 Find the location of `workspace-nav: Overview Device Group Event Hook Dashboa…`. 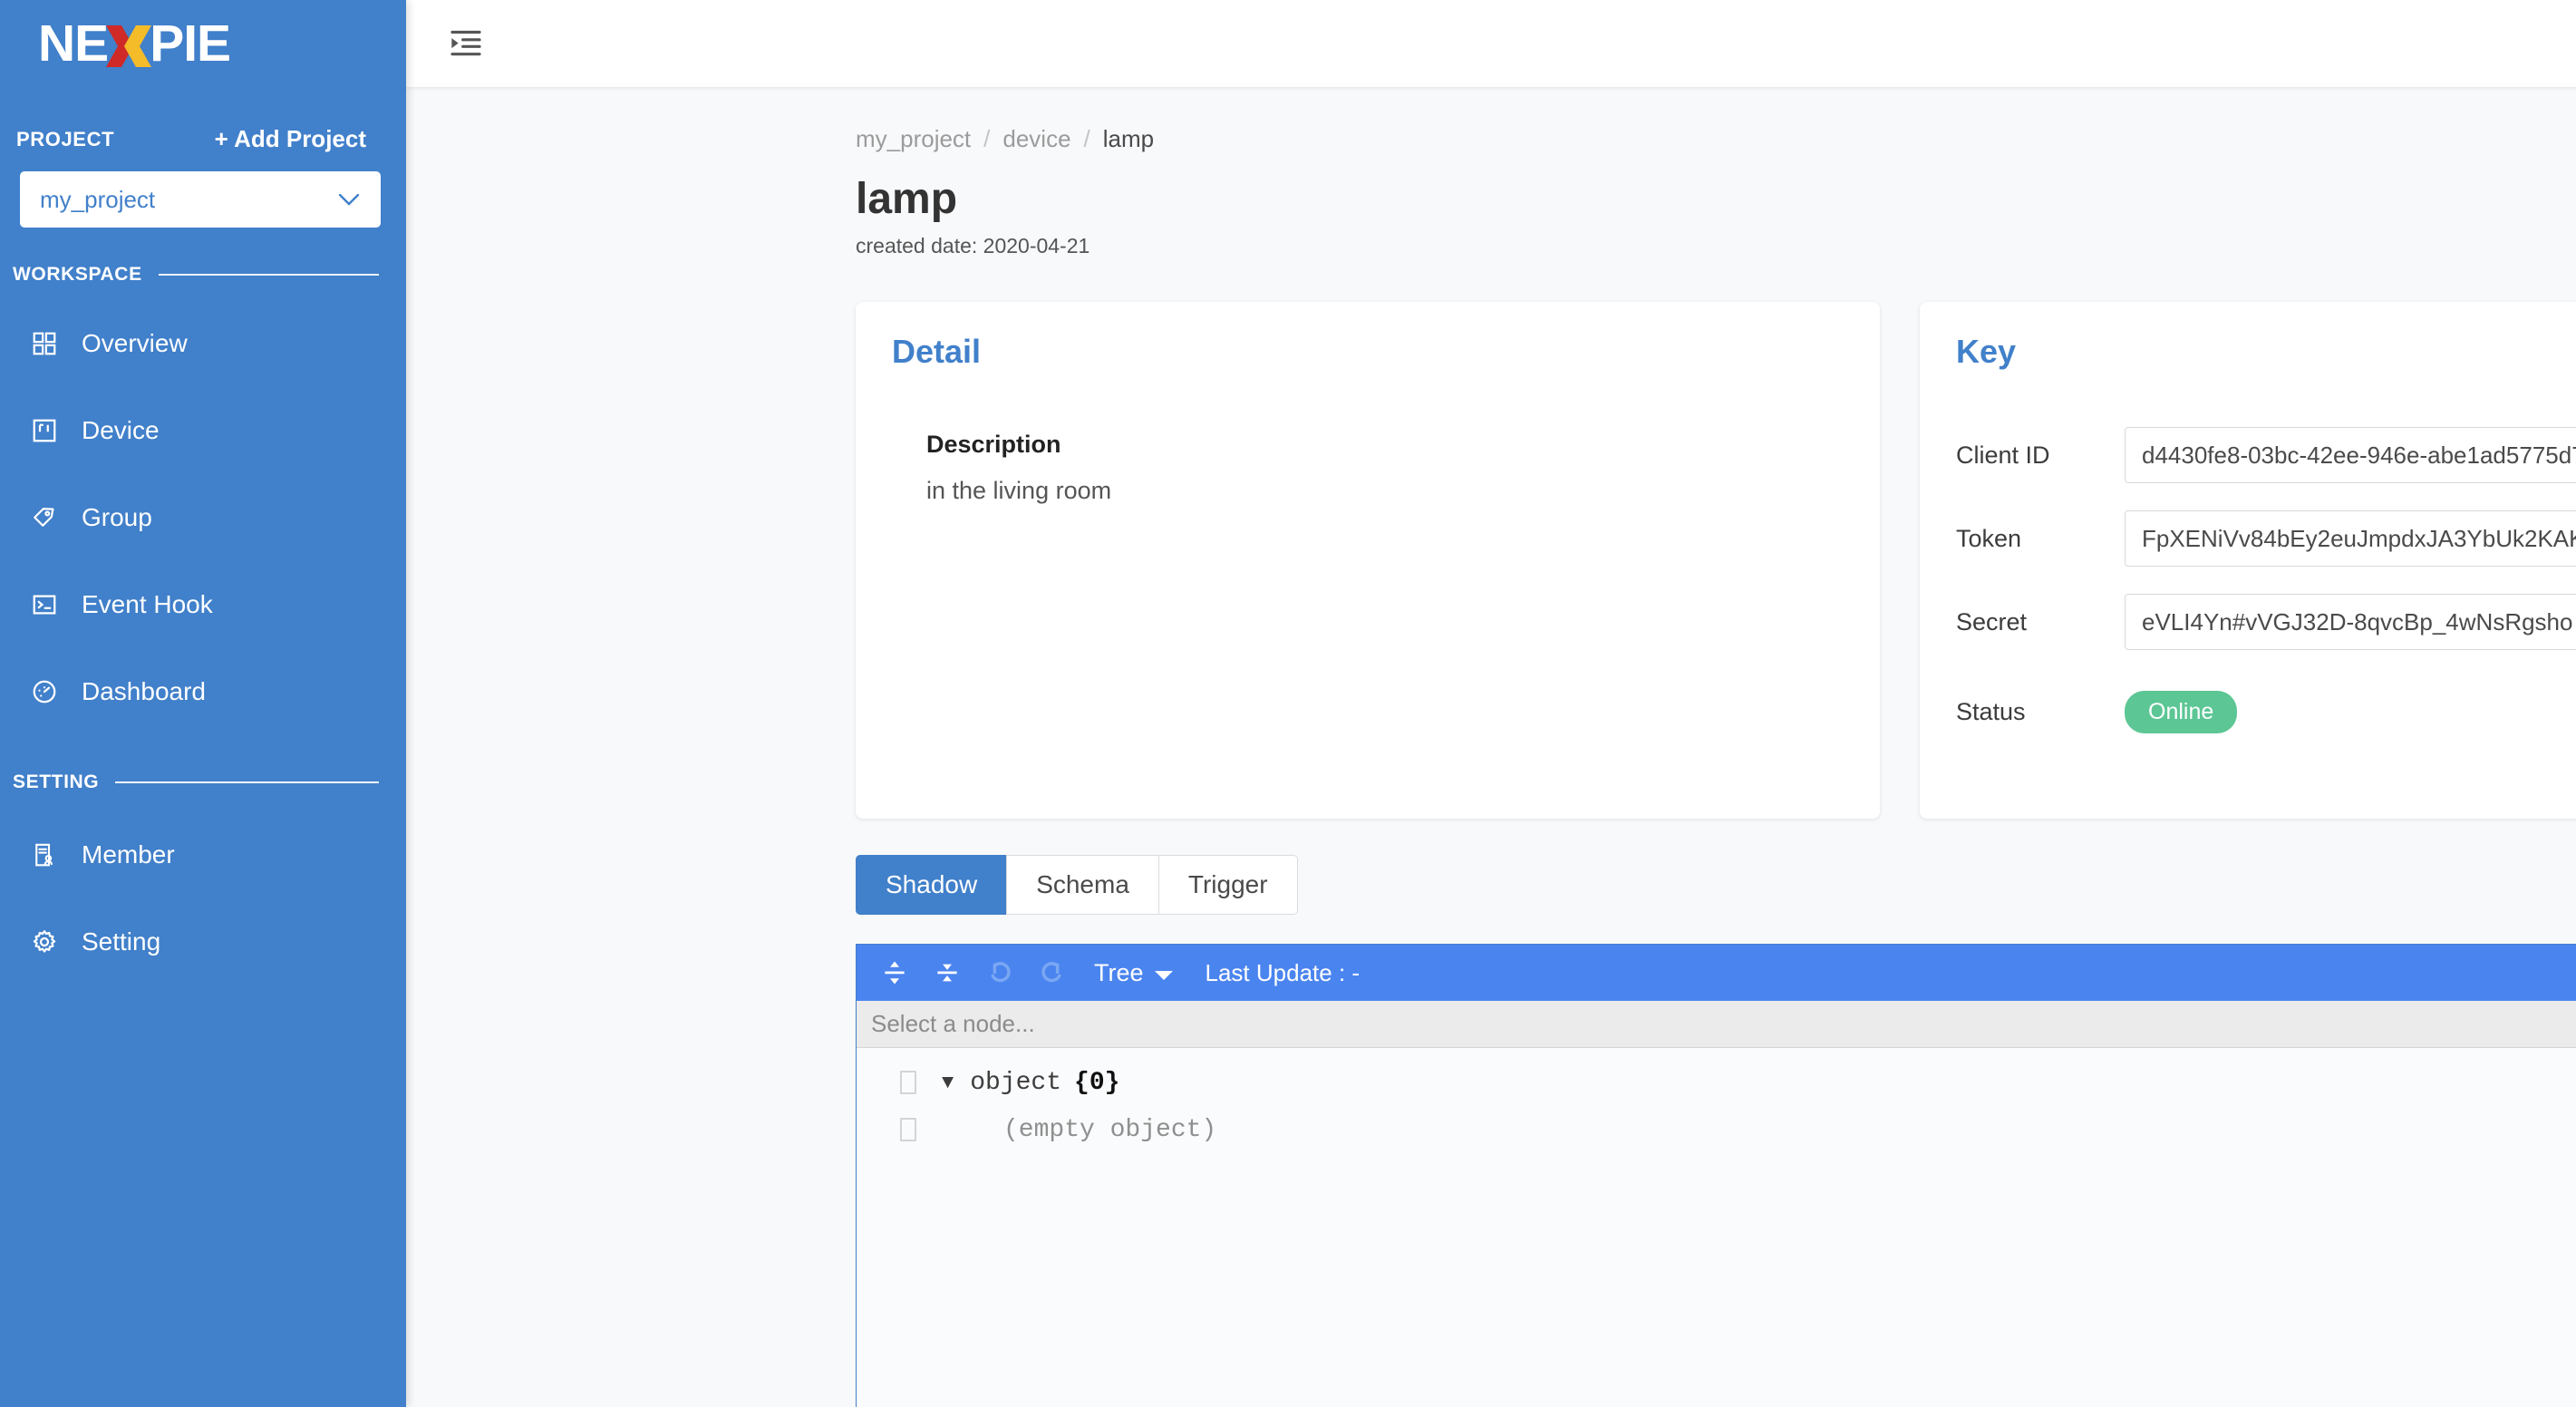

workspace-nav: Overview Device Group Event Hook Dashboa… is located at coordinates (203, 517).